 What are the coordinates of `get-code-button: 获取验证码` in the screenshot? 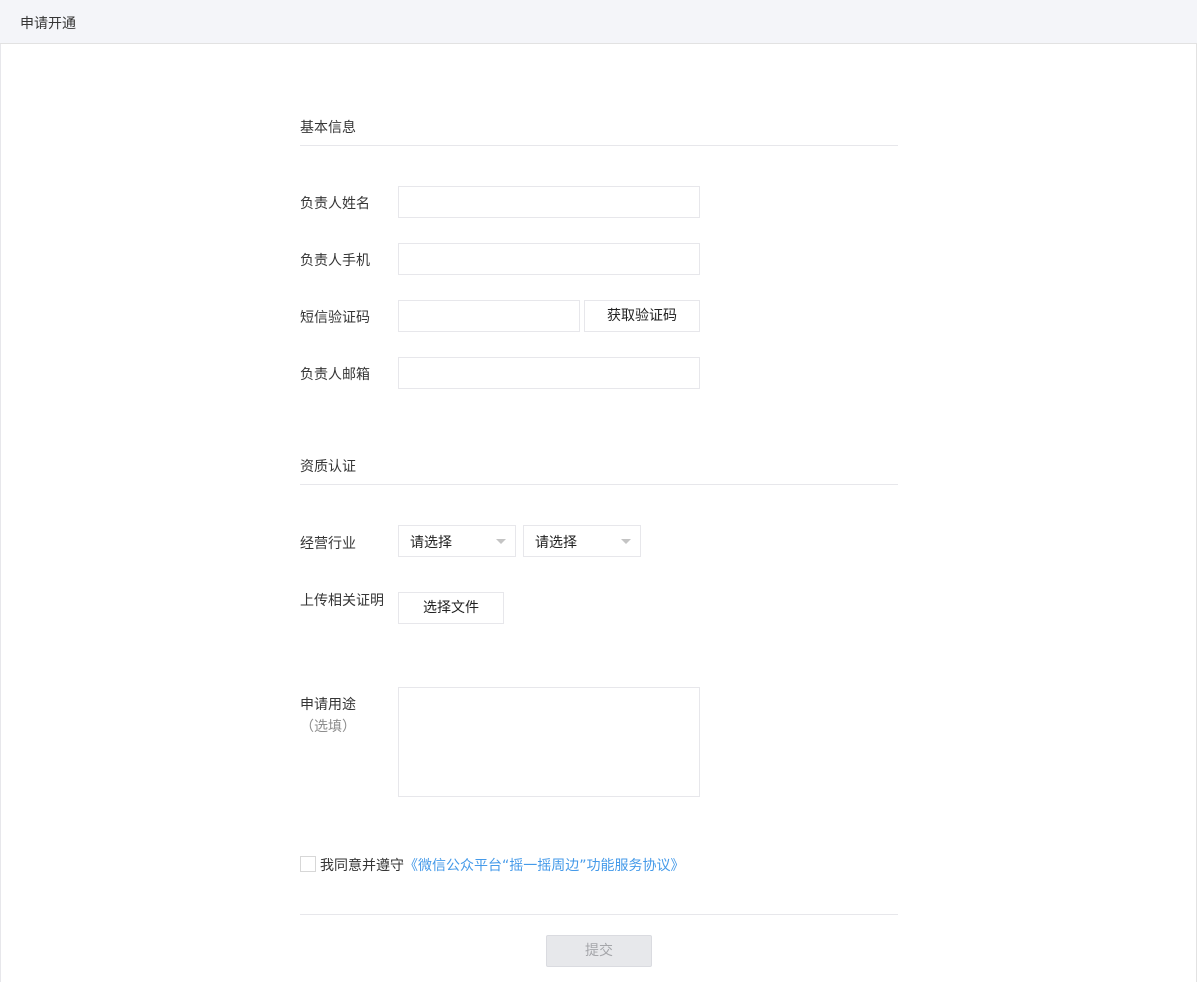 It's located at (642, 316).